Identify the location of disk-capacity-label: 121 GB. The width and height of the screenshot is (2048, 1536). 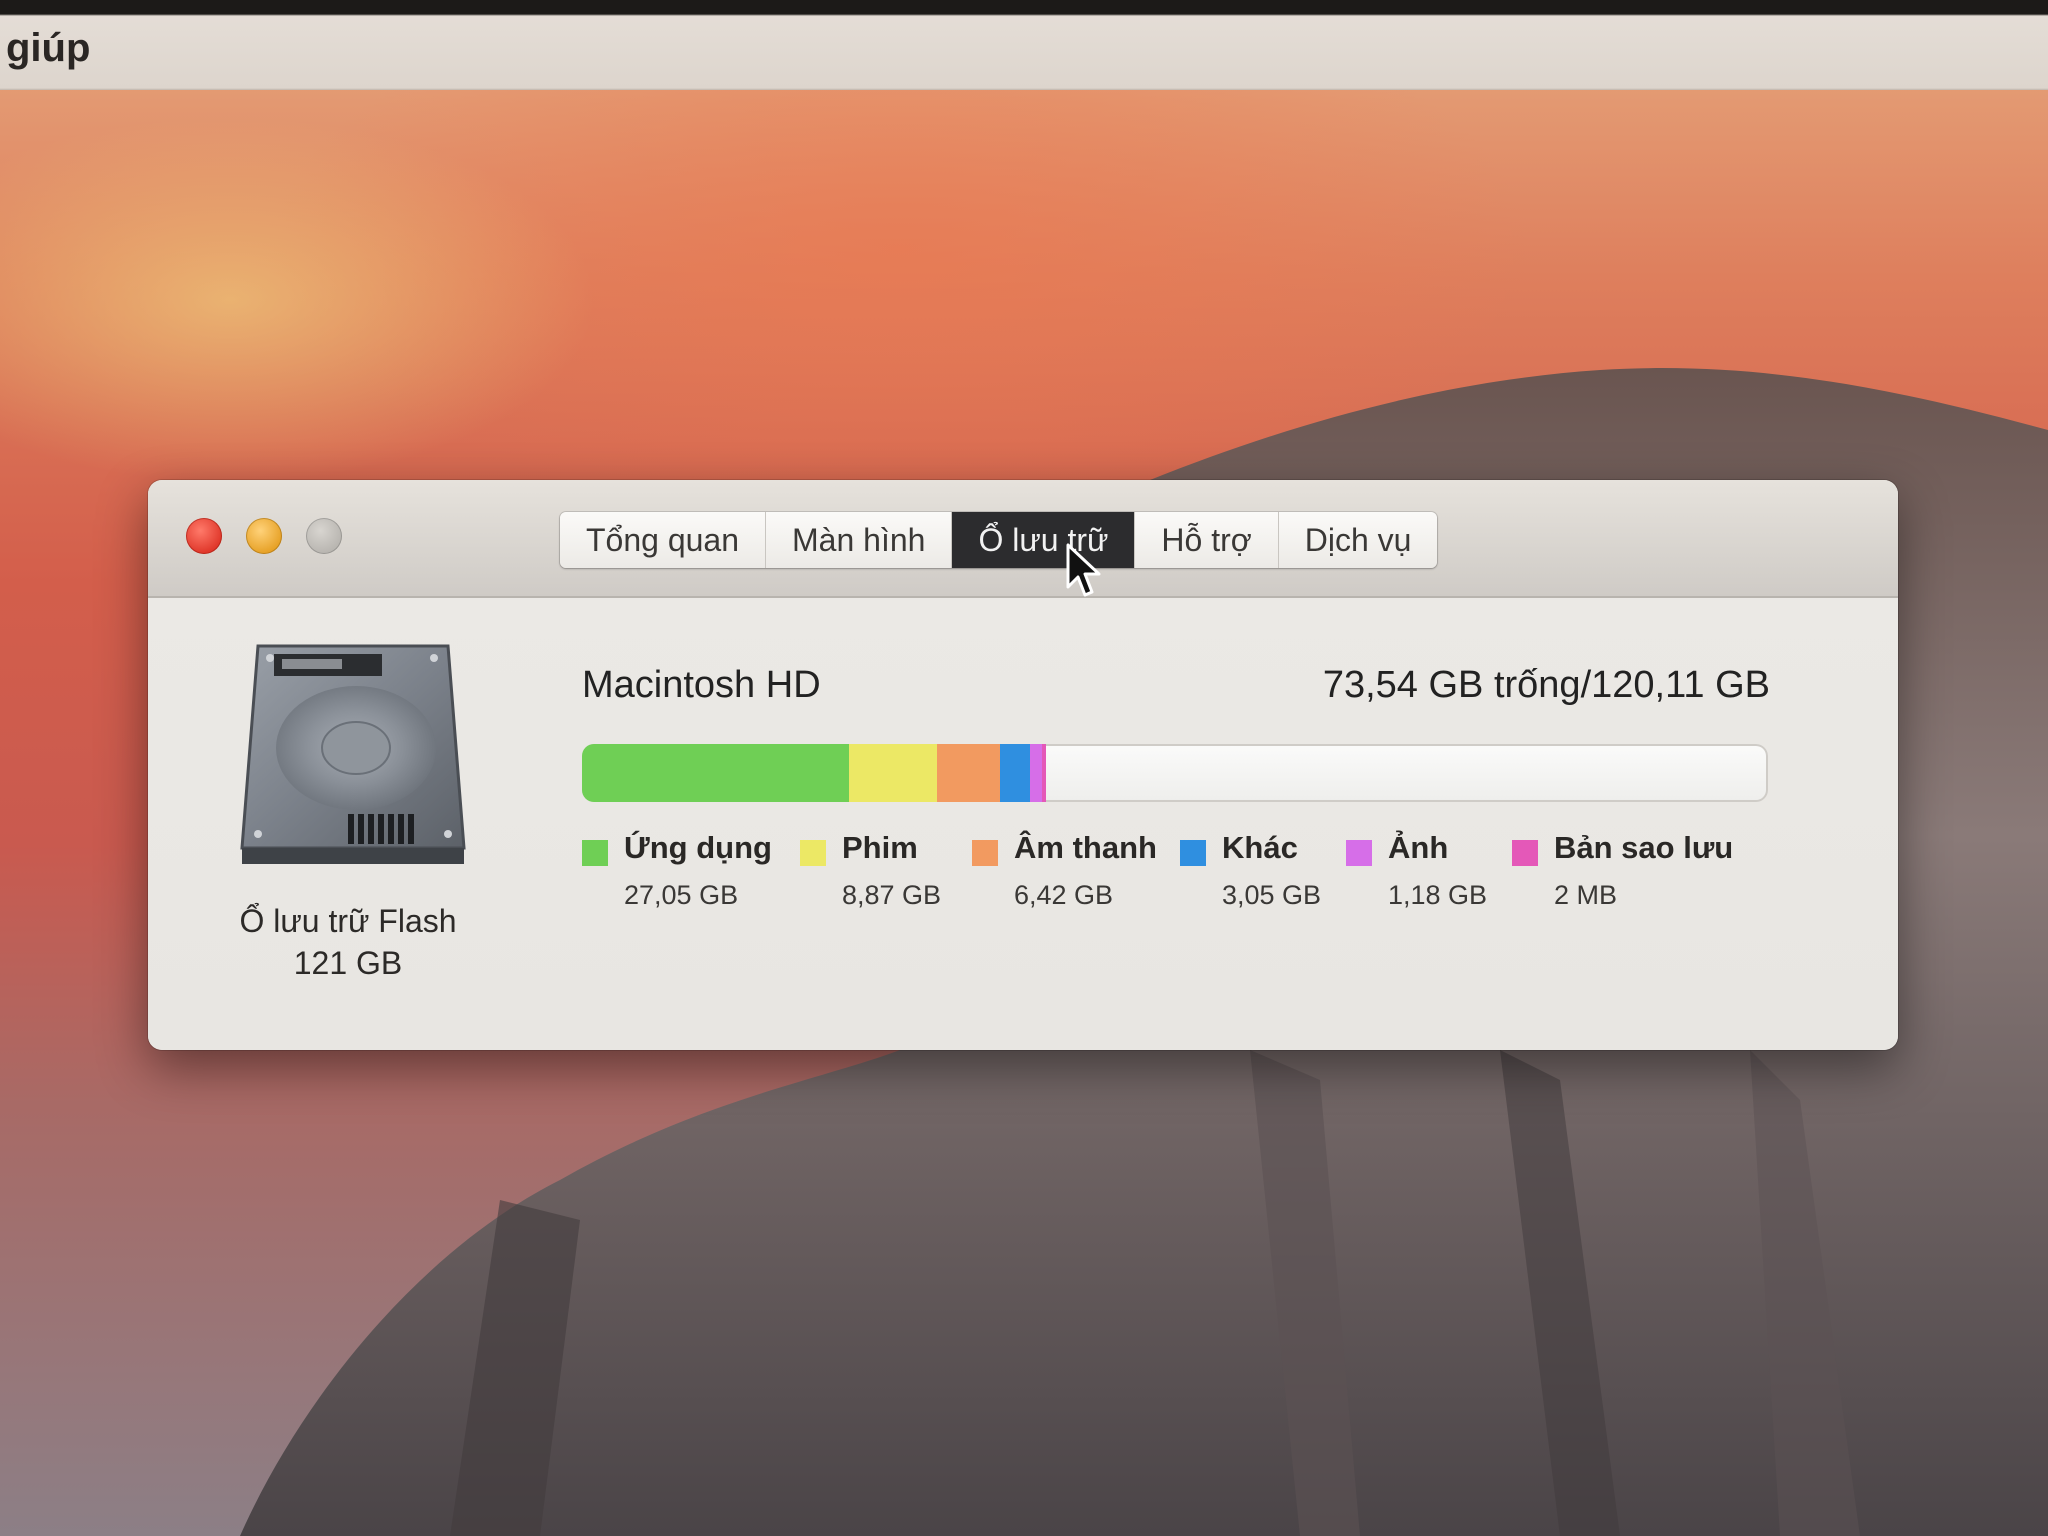
(348, 963).